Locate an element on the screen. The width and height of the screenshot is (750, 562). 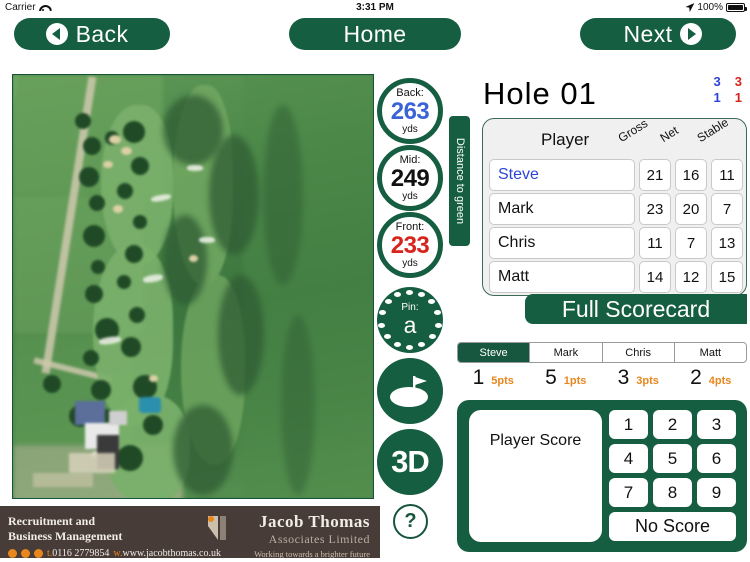
full-scorecard-button: Full Scorecard is located at coordinates (636, 309).